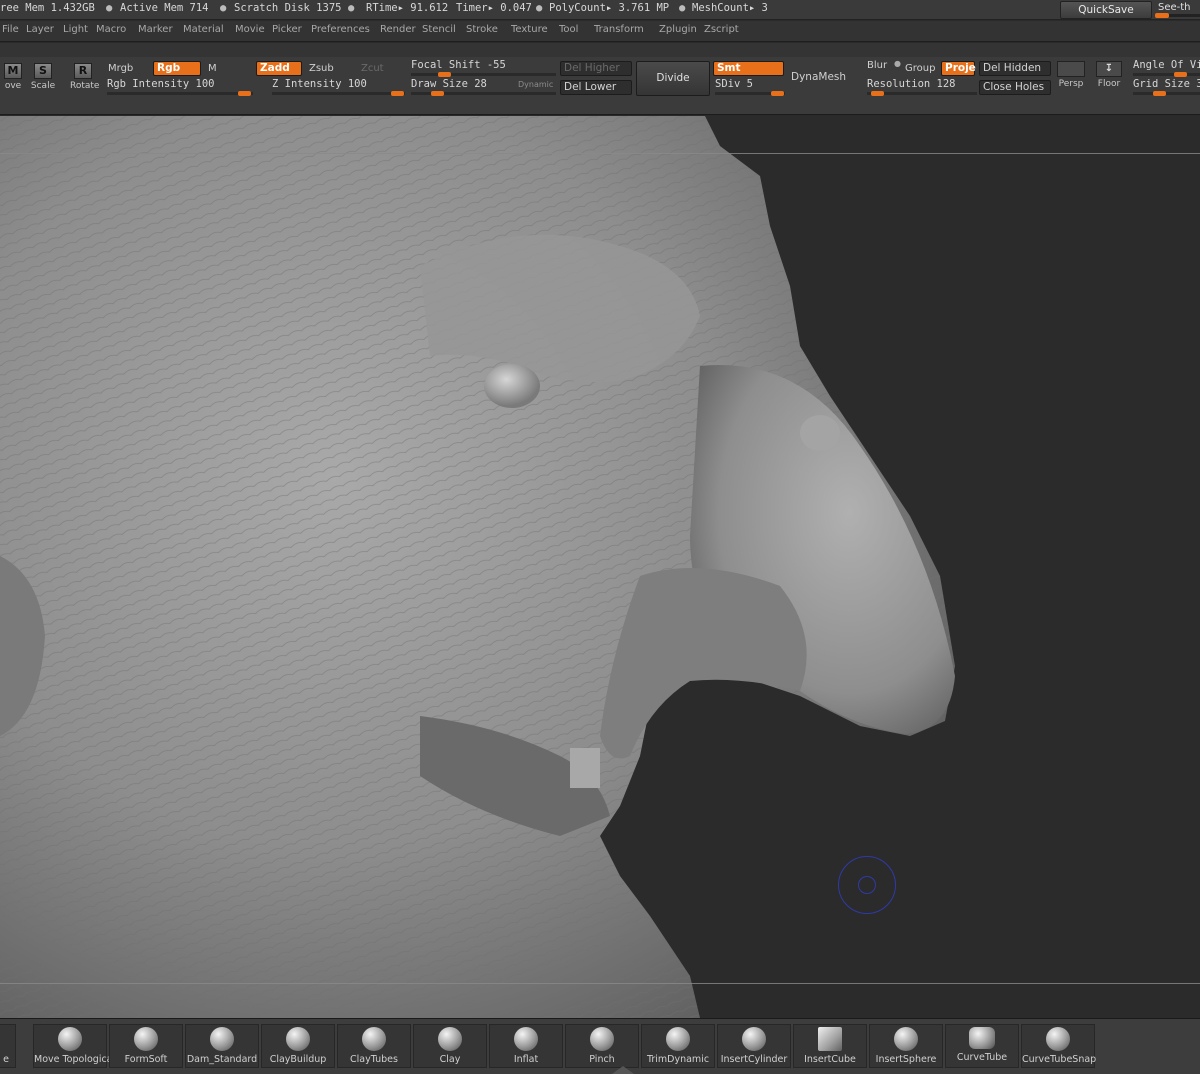 Image resolution: width=1200 pixels, height=1074 pixels. Describe the element at coordinates (568, 29) in the screenshot. I see `menu-tool: Tool` at that location.